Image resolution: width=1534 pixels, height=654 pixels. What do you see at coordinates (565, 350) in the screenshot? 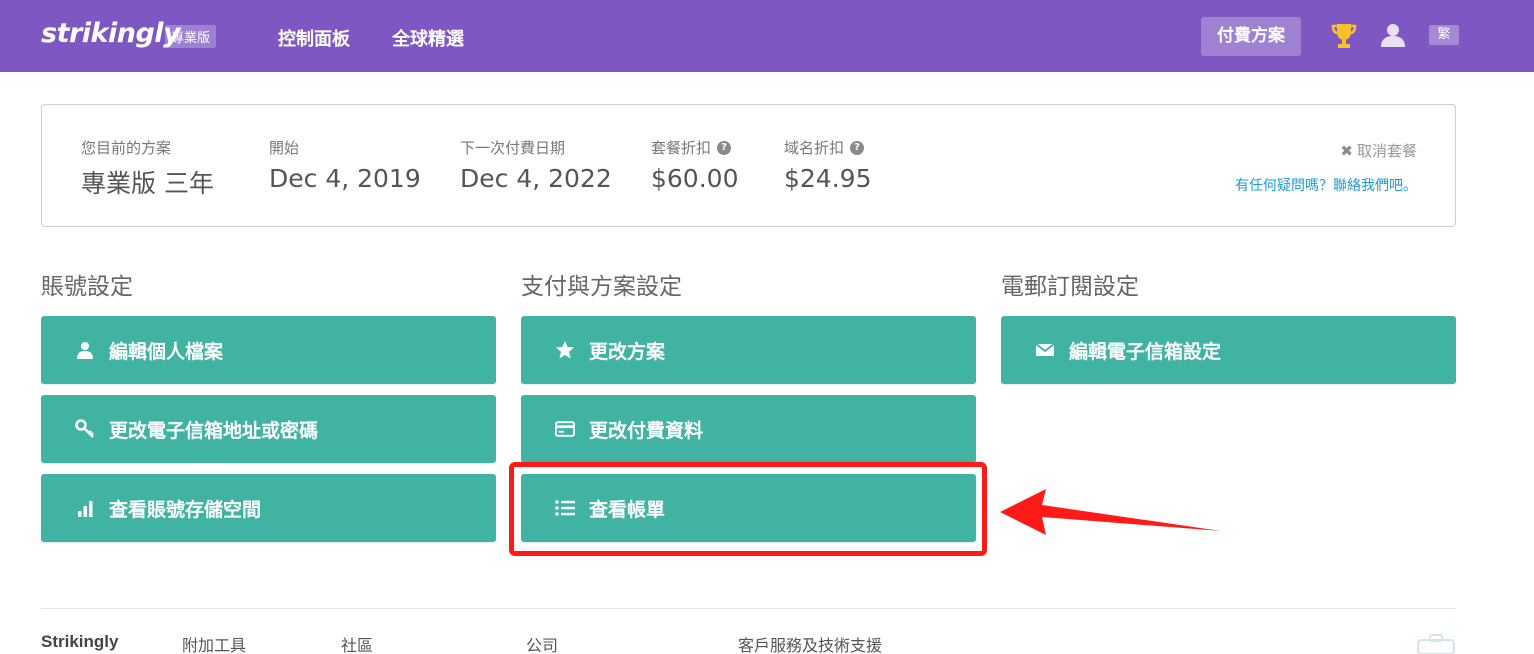
I see `star-icon` at bounding box center [565, 350].